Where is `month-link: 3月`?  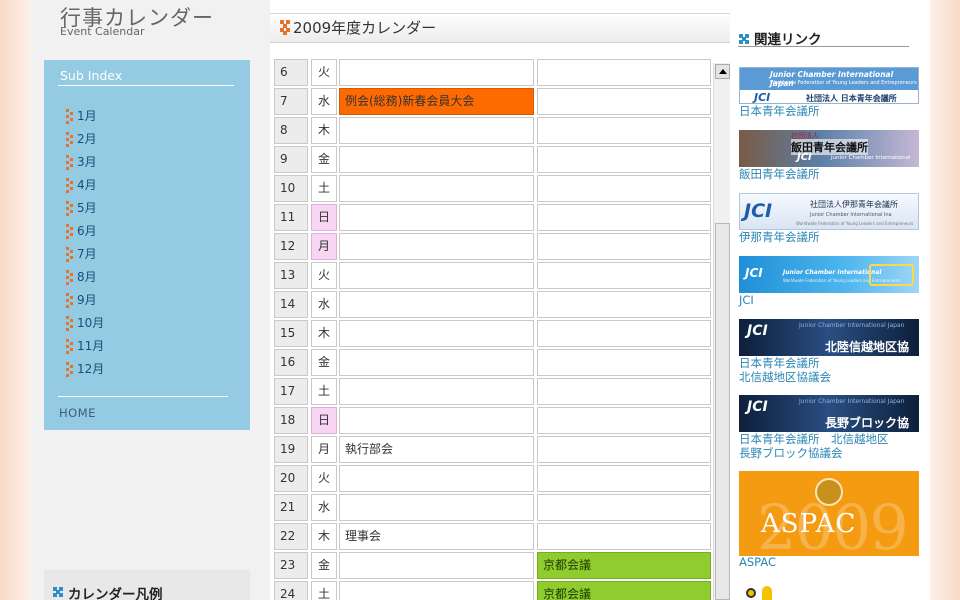 month-link: 3月 is located at coordinates (81, 161).